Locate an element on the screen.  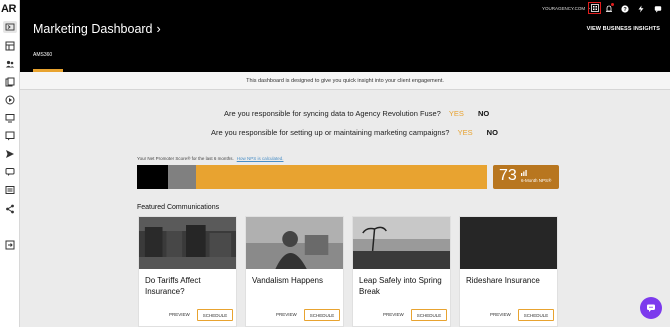
page-title-text: Marketing Dashboard is located at coordinates (93, 29).